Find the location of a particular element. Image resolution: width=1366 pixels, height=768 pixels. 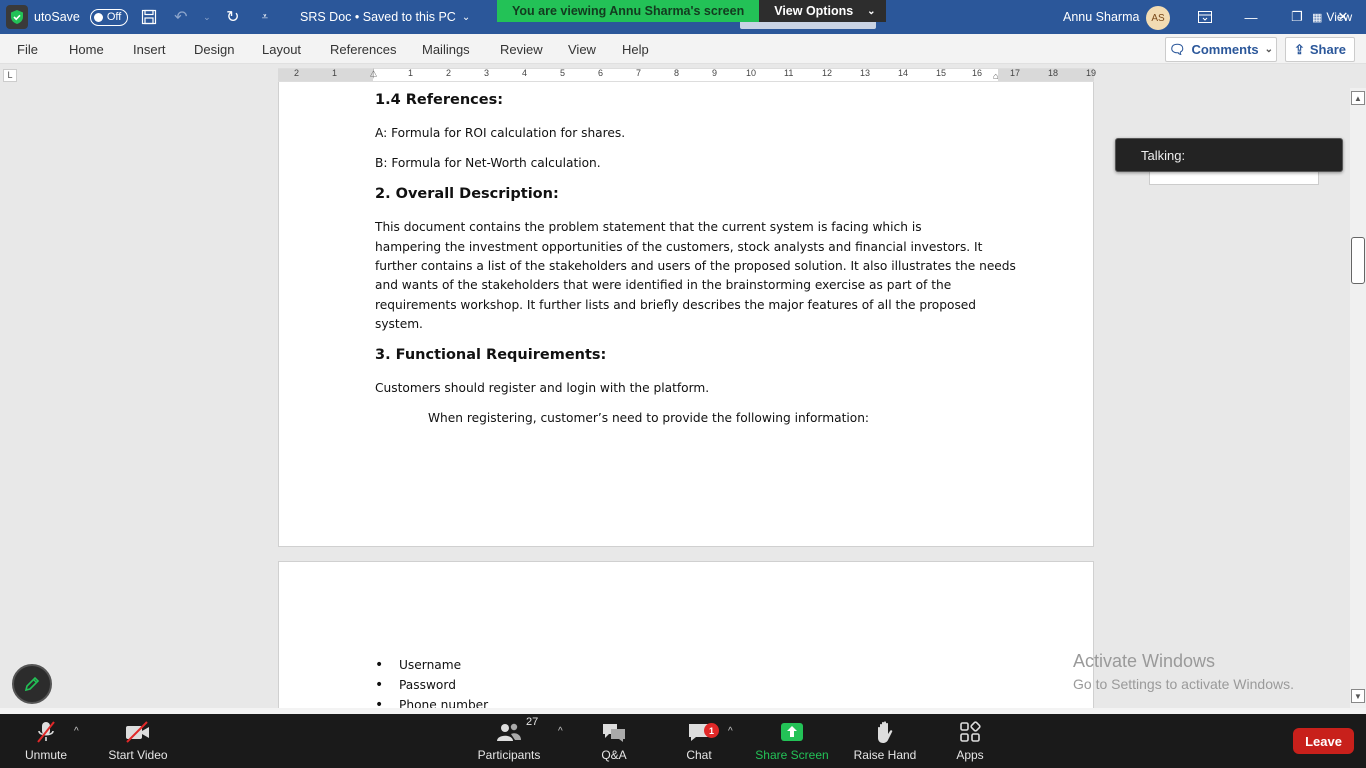

ruler-label: 17 is located at coordinates (1015, 73).